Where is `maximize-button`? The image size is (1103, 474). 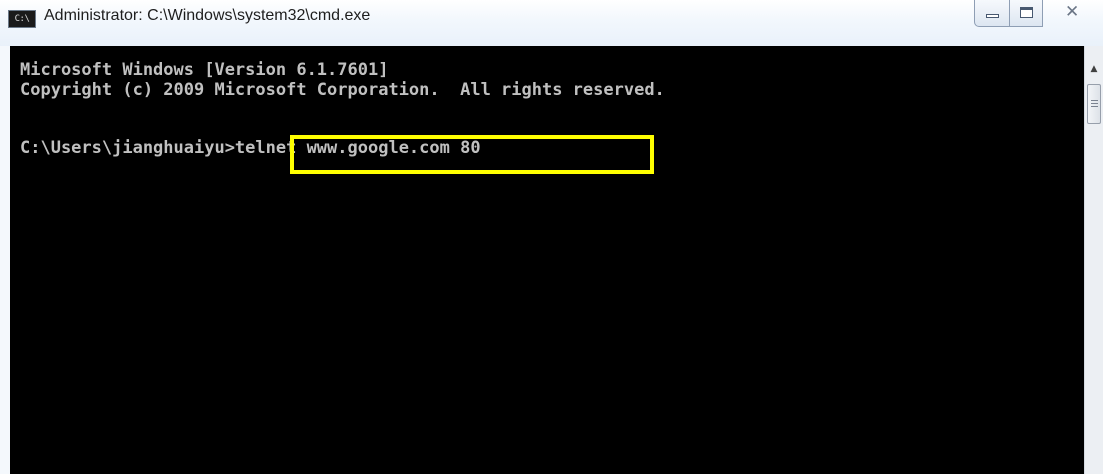 maximize-button is located at coordinates (1026, 13).